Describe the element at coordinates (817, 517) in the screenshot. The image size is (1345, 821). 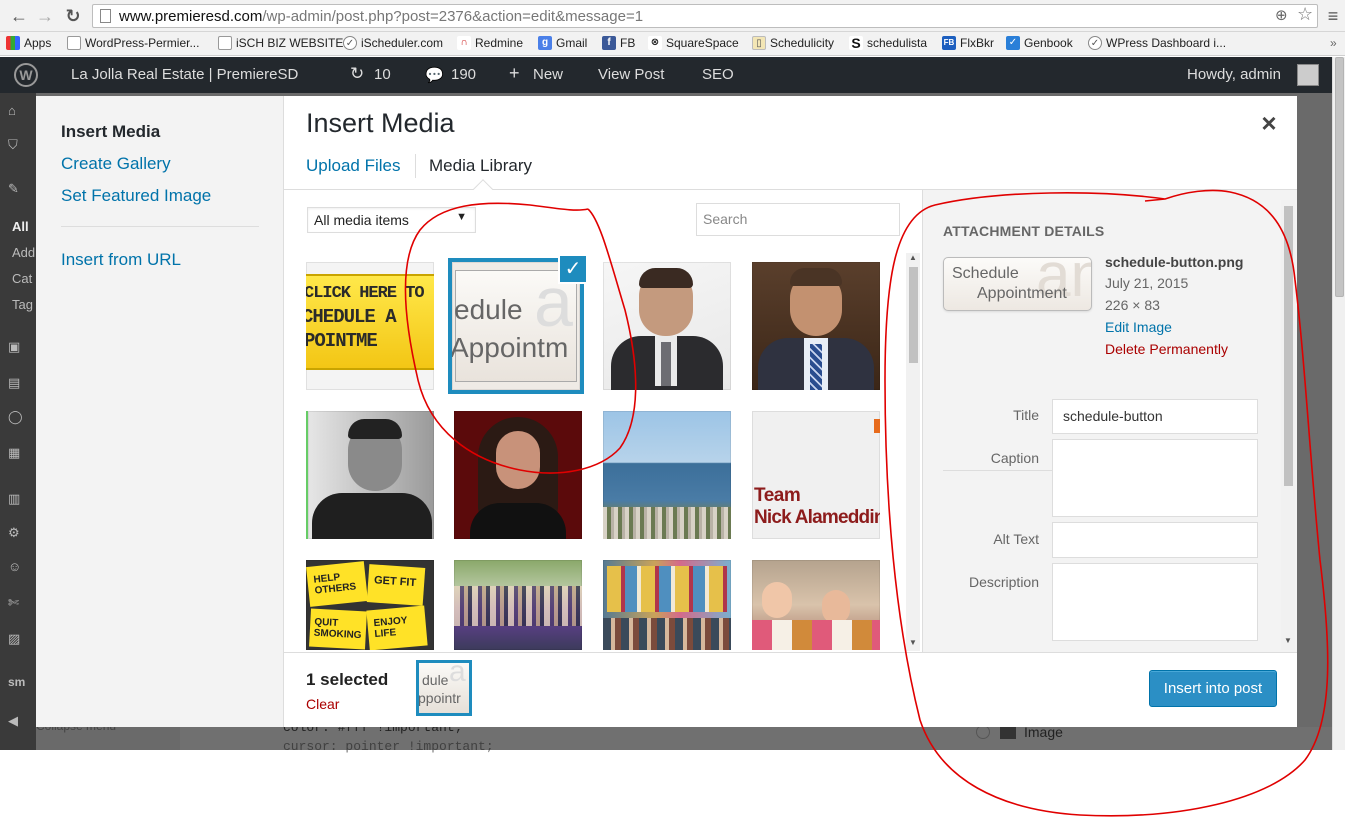
I see `thumb-text-nick: Nick Alameddin` at that location.